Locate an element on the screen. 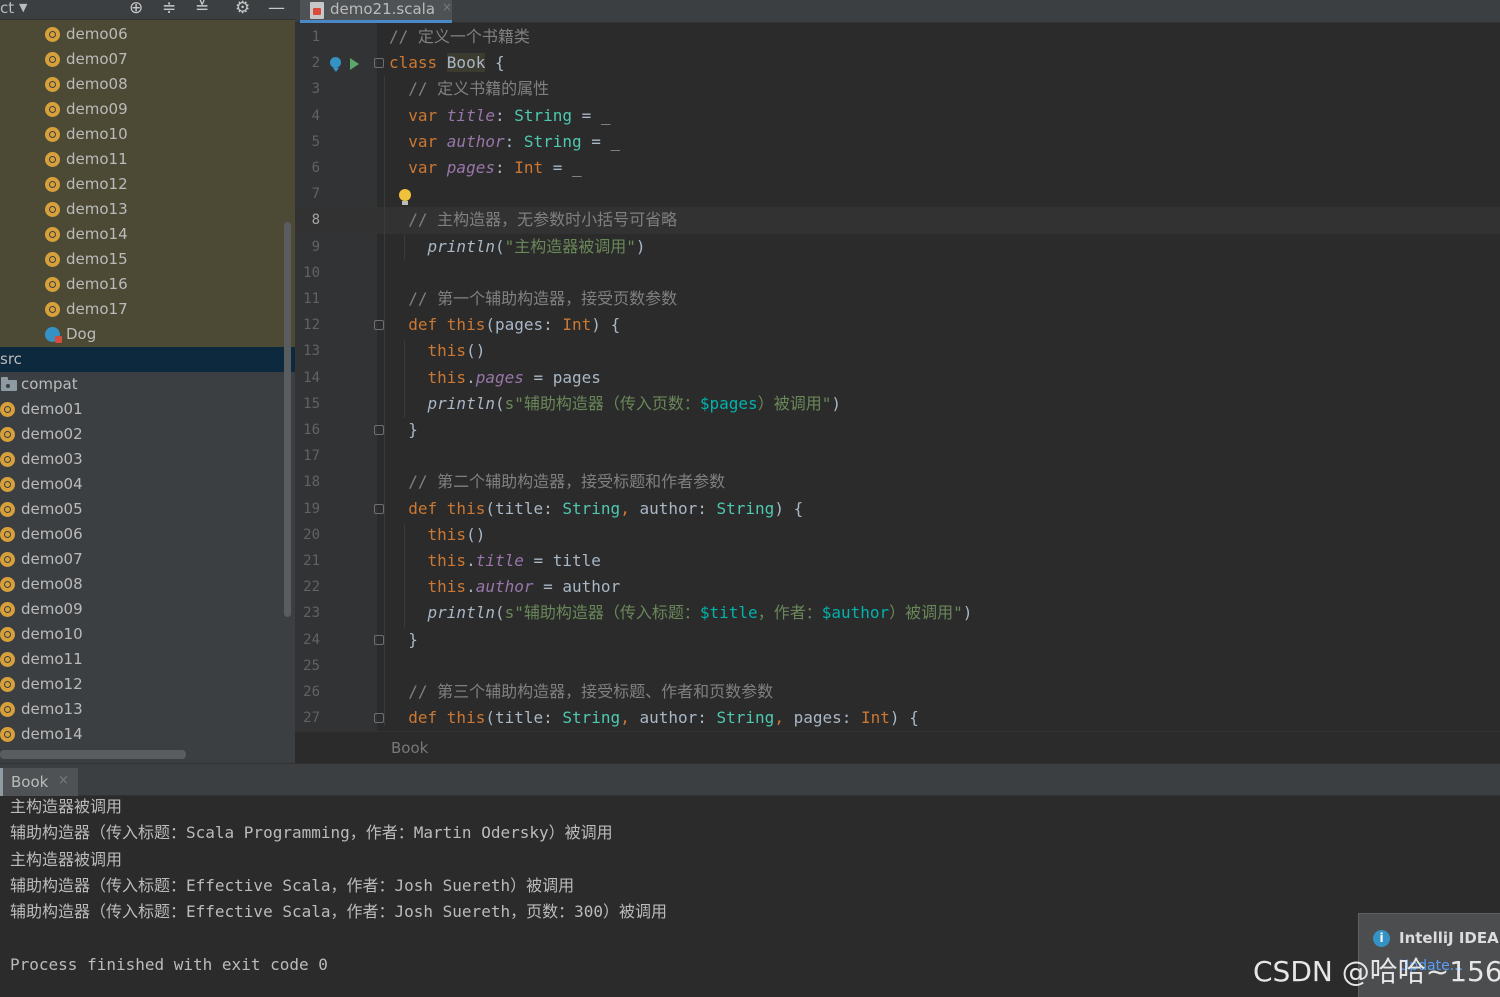 This screenshot has height=997, width=1500. code-line: def this(pages: Int) { is located at coordinates (504, 325).